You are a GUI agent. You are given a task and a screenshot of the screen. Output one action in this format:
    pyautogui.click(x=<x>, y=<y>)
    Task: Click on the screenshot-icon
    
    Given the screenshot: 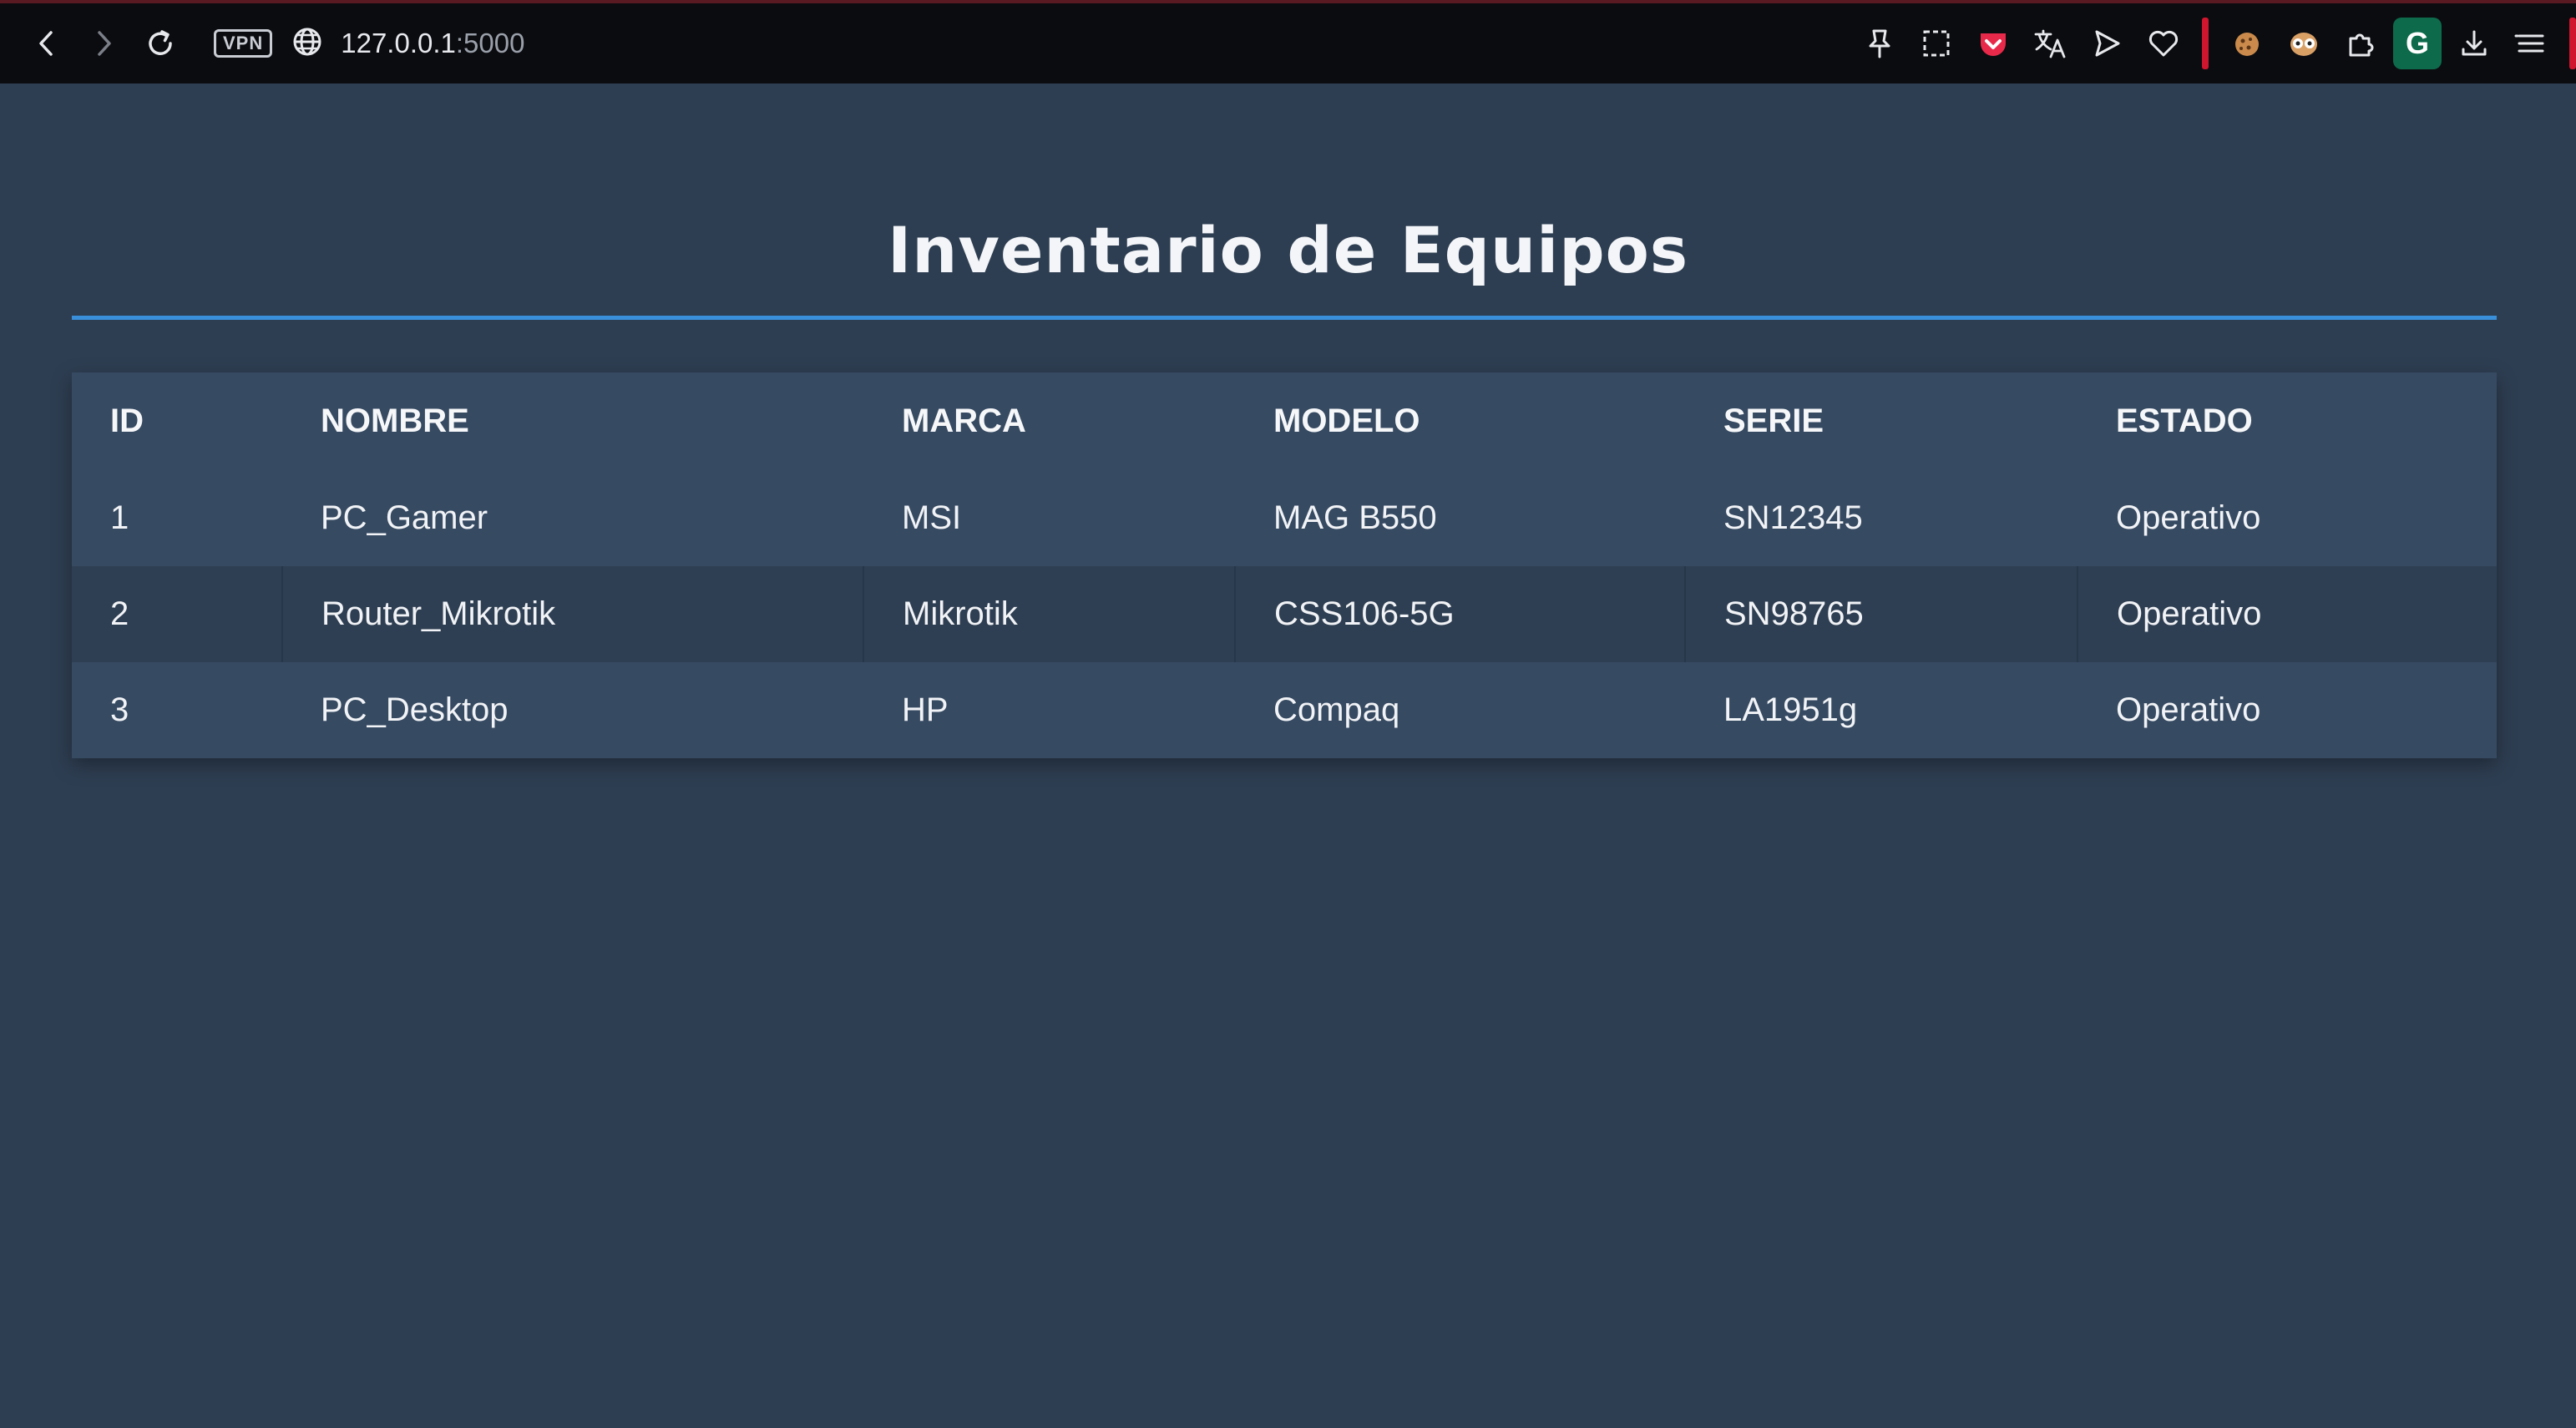 What is the action you would take?
    pyautogui.click(x=1936, y=43)
    